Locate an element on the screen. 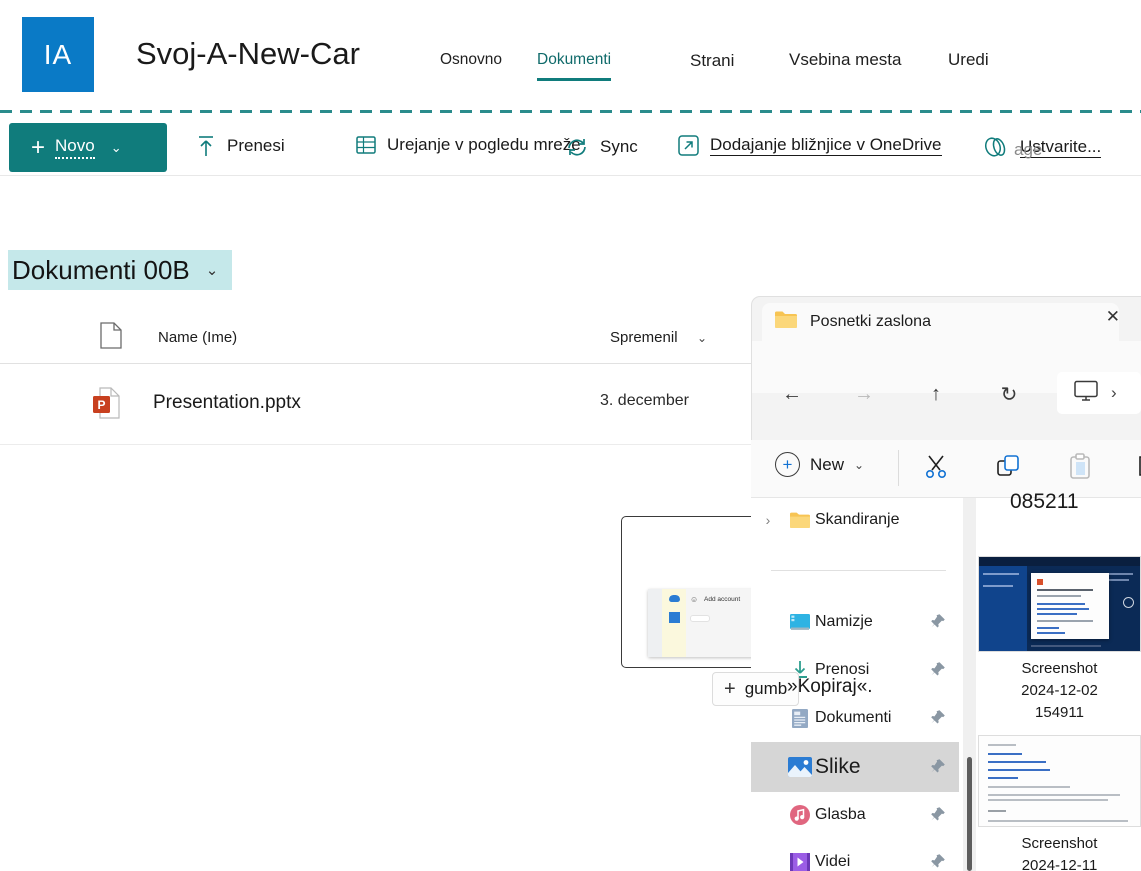 Image resolution: width=1141 pixels, height=871 pixels. nav-tab-vsebina-mesta: Vsebina mesta is located at coordinates (845, 62).